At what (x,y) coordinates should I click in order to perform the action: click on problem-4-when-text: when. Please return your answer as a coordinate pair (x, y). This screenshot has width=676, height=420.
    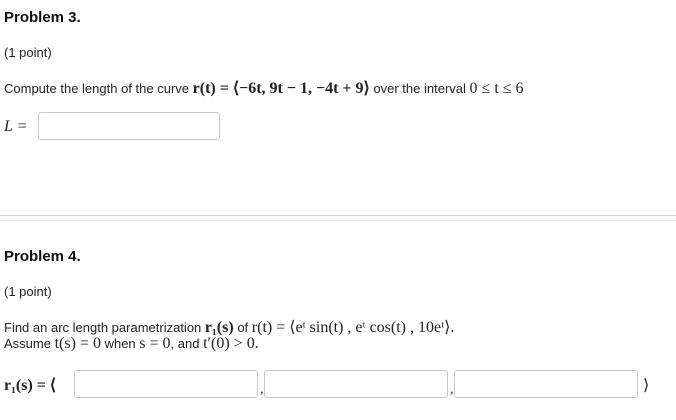
    Looking at the image, I should click on (120, 343).